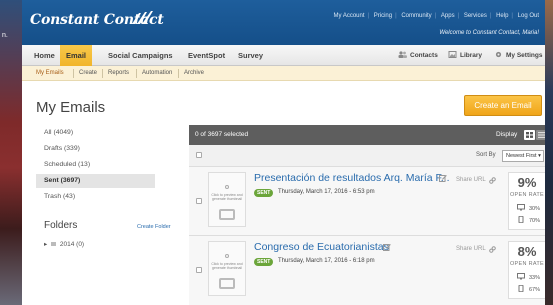 The image size is (553, 305). I want to click on background-text-fragment: n., so click(5, 35).